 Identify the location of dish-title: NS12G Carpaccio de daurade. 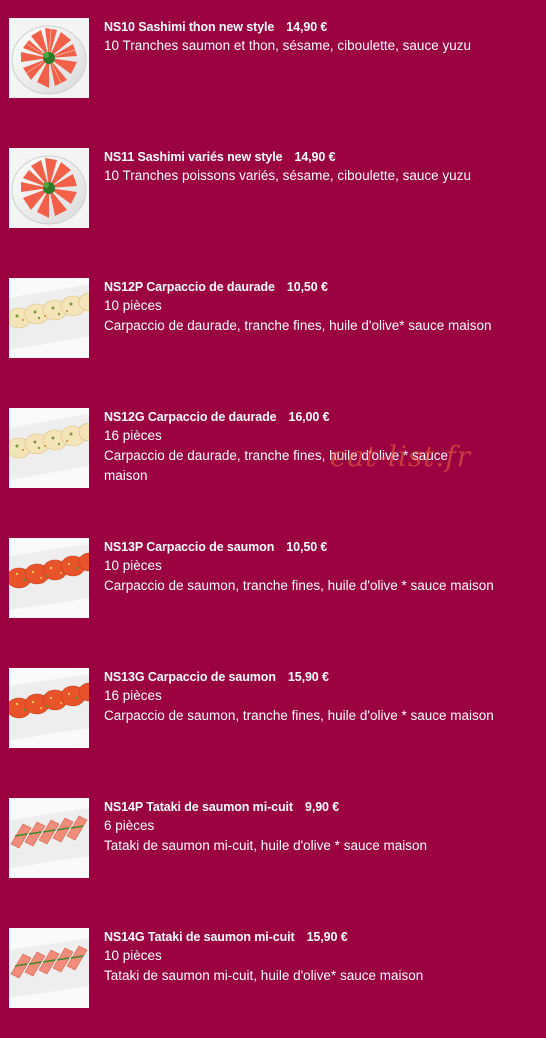
(190, 417).